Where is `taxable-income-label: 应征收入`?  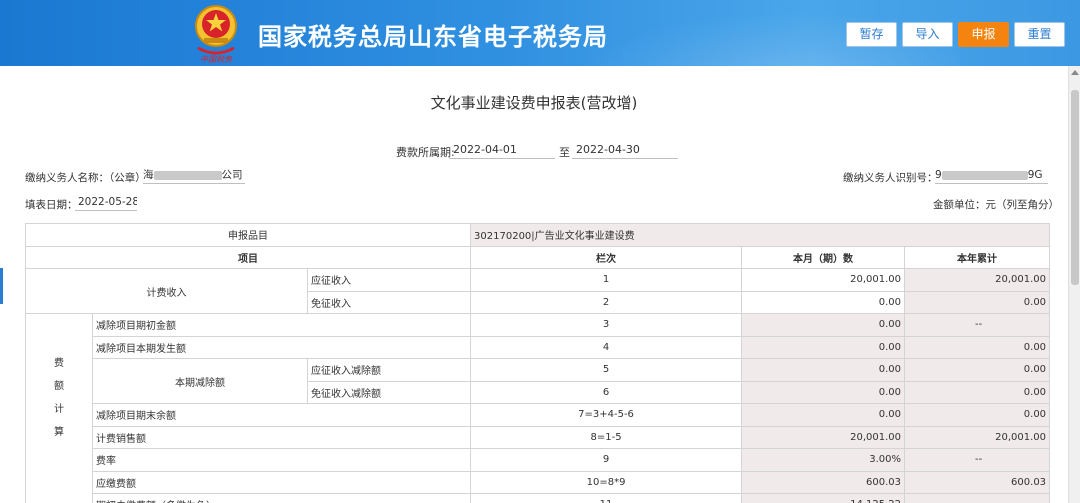
taxable-income-label: 应征收入 is located at coordinates (389, 280).